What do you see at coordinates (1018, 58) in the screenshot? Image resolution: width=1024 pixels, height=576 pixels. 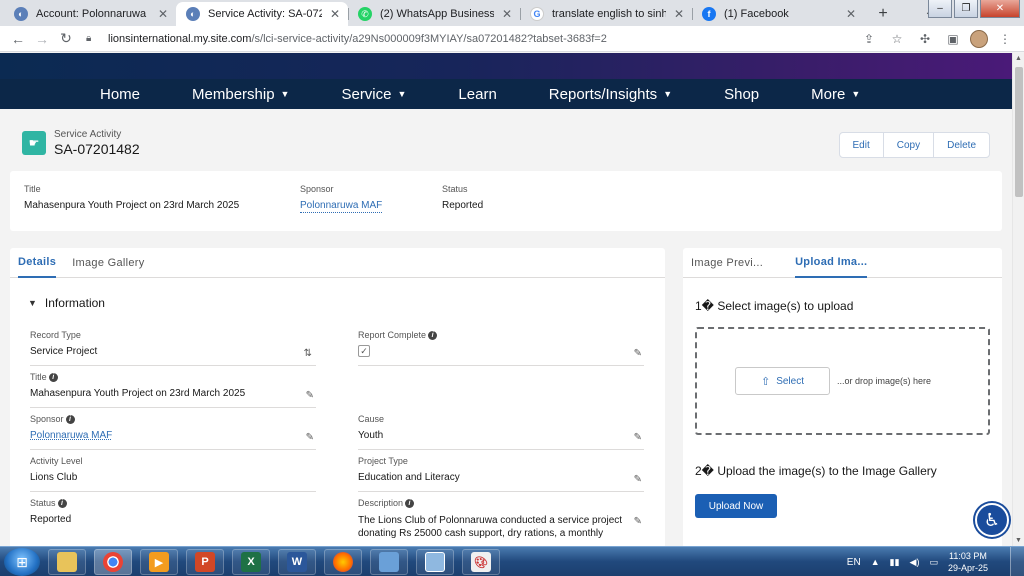 I see `scroll-up-icon: ▲` at bounding box center [1018, 58].